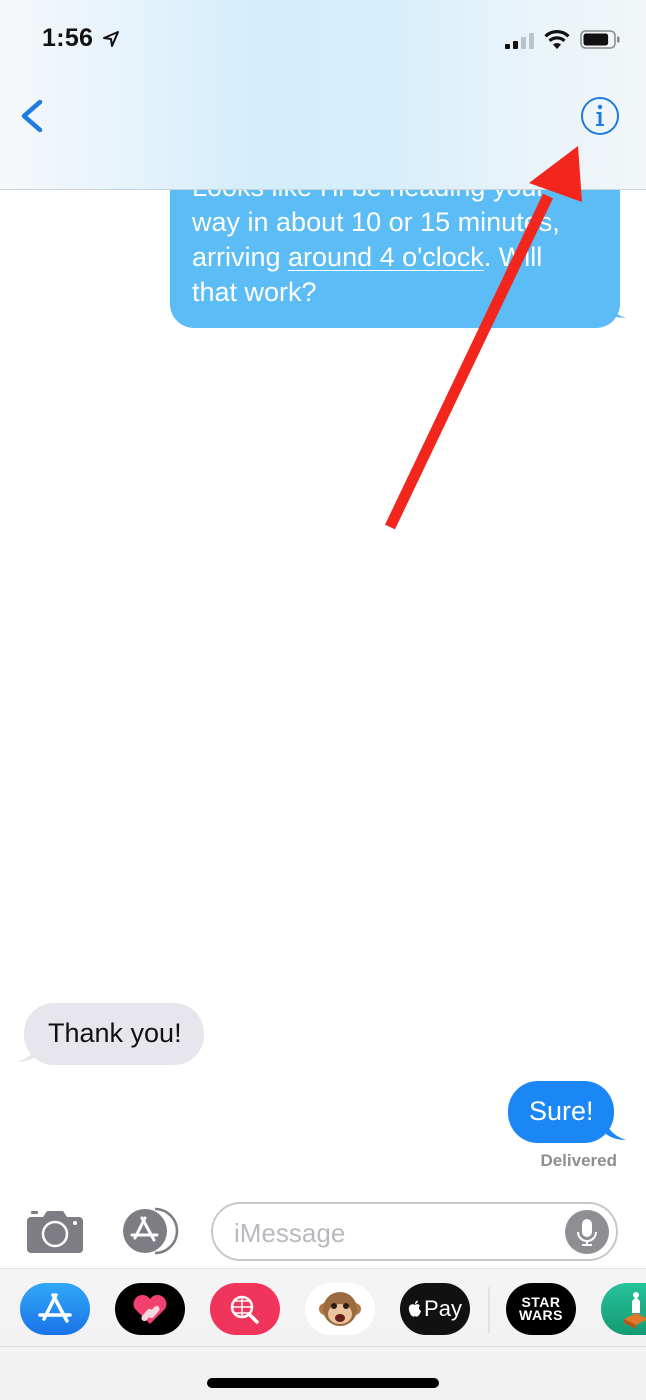 The width and height of the screenshot is (646, 1400). What do you see at coordinates (578, 1160) in the screenshot?
I see `delivery-status: Delivered` at bounding box center [578, 1160].